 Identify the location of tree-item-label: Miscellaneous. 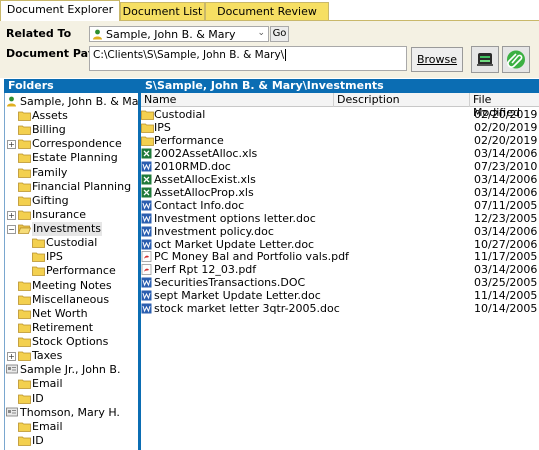
(71, 299).